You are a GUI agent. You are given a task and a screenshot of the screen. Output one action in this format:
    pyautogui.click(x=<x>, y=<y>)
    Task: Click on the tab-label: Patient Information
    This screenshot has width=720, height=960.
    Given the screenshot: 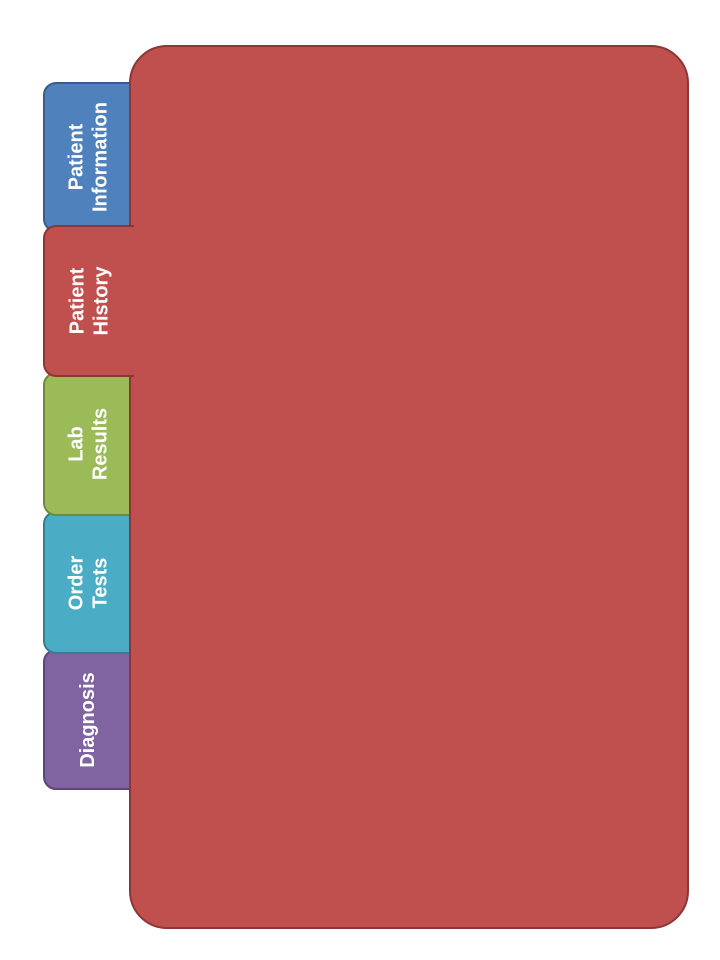 What is the action you would take?
    pyautogui.click(x=88, y=157)
    